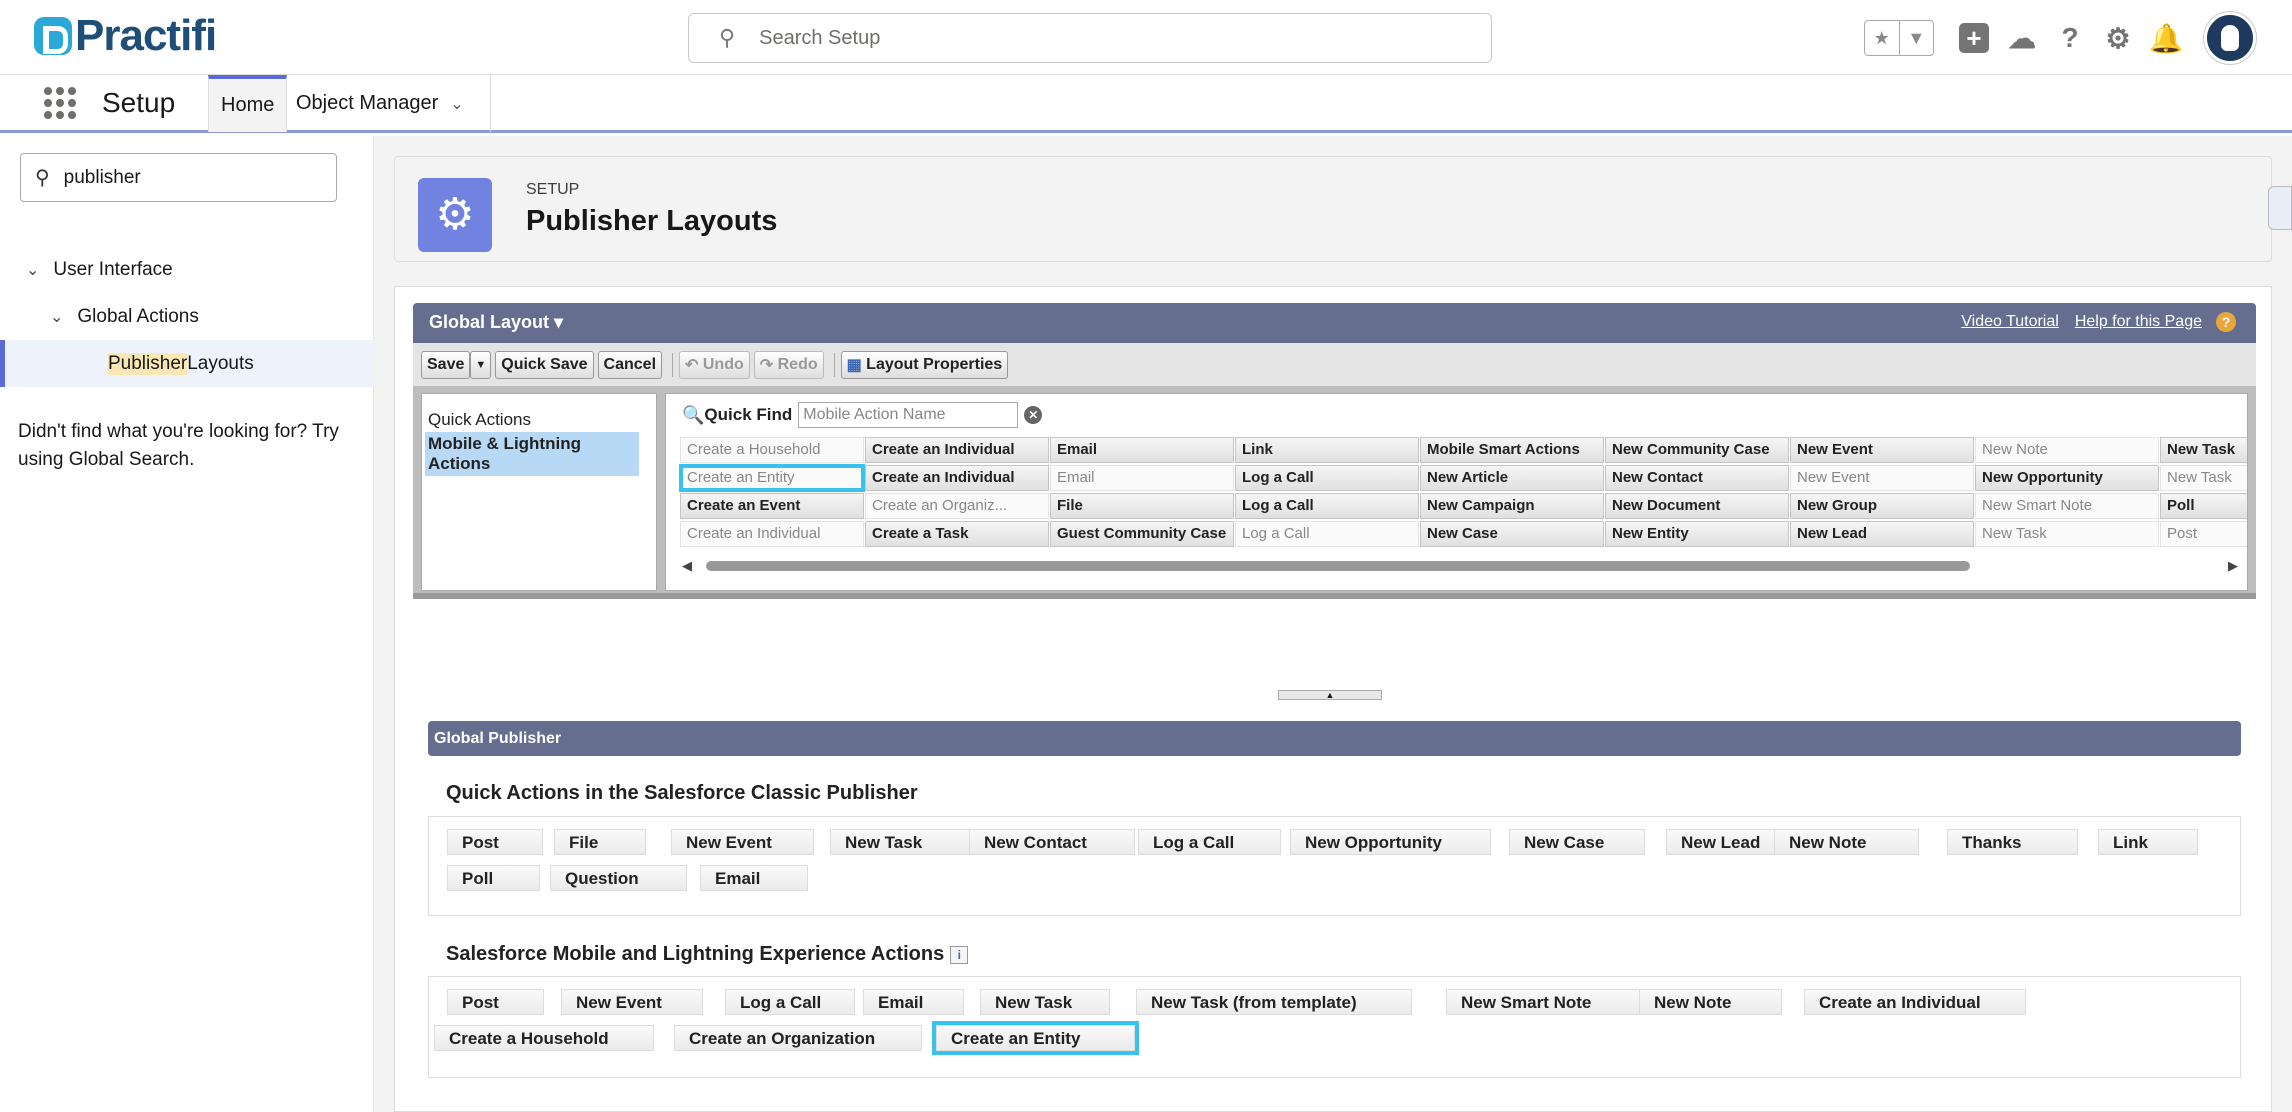 Image resolution: width=2292 pixels, height=1112 pixels. Describe the element at coordinates (1697, 478) in the screenshot. I see `palette-action-item: New Contact` at that location.